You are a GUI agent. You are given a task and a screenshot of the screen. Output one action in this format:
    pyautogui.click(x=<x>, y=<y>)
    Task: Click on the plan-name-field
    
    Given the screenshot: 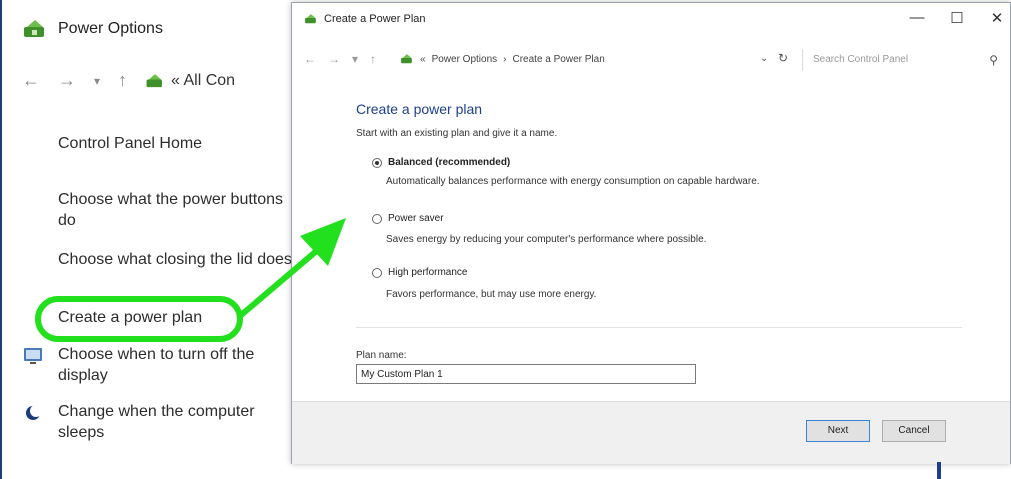 What is the action you would take?
    pyautogui.click(x=526, y=374)
    